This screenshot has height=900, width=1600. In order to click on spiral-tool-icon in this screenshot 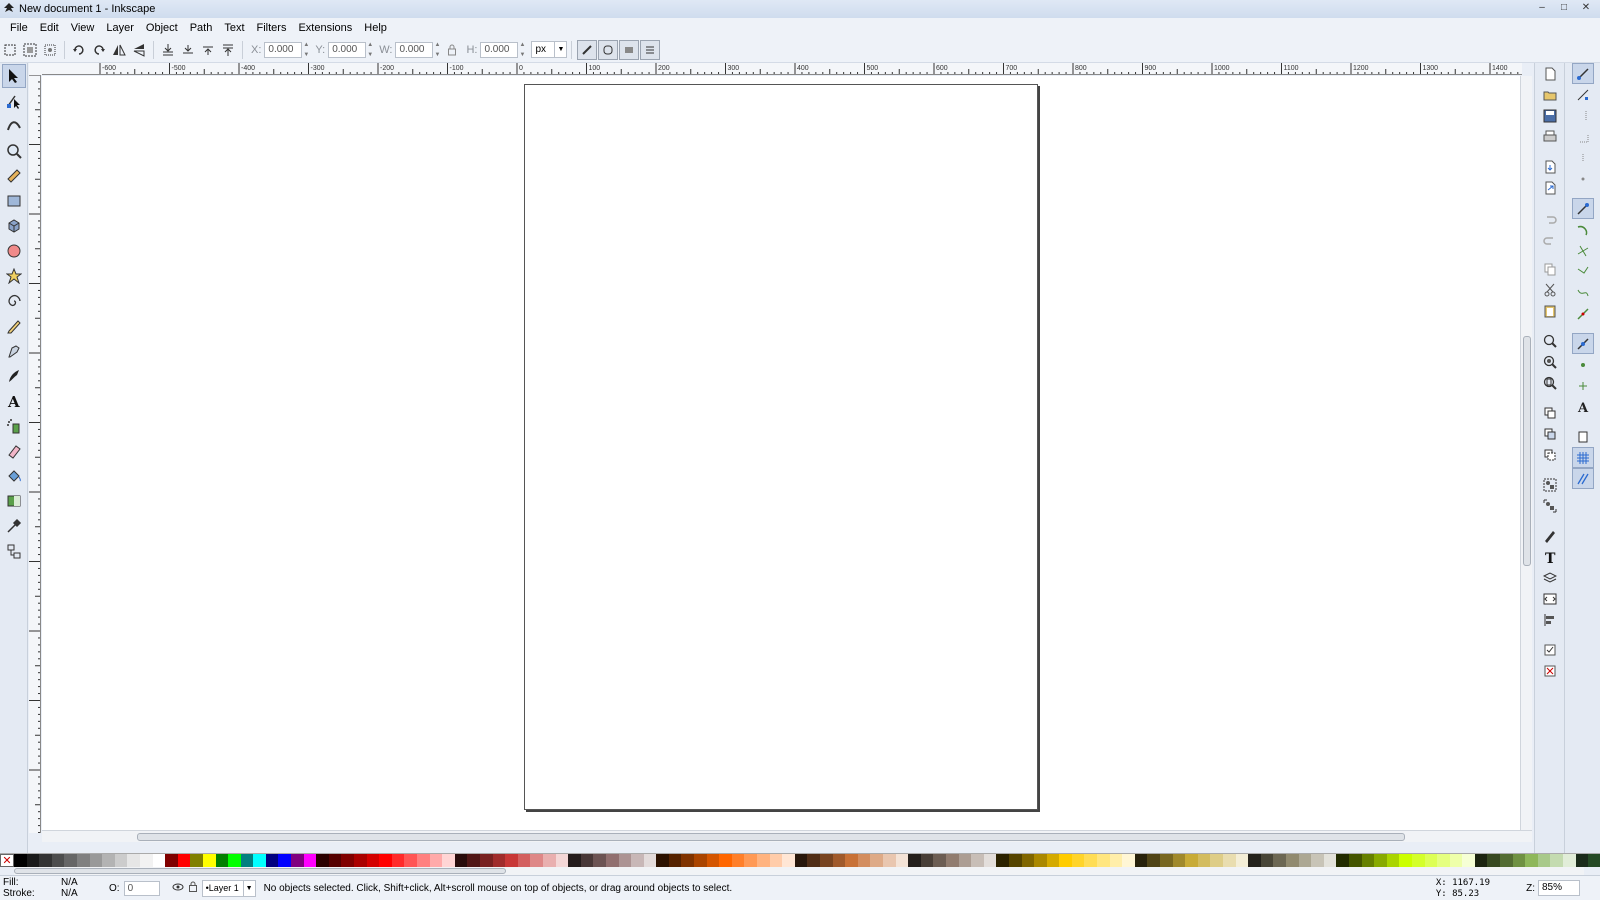, I will do `click(14, 301)`.